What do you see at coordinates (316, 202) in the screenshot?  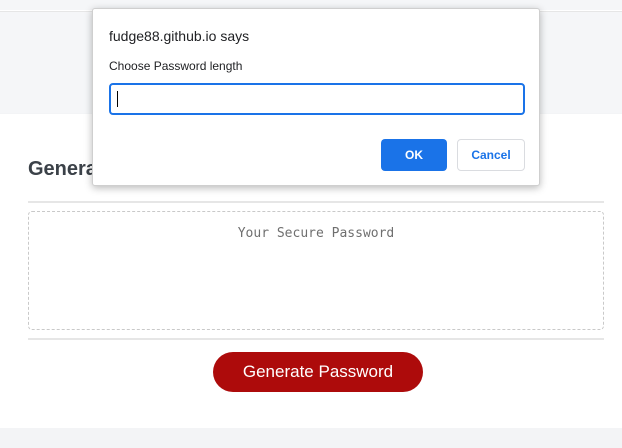 I see `card-divider-top` at bounding box center [316, 202].